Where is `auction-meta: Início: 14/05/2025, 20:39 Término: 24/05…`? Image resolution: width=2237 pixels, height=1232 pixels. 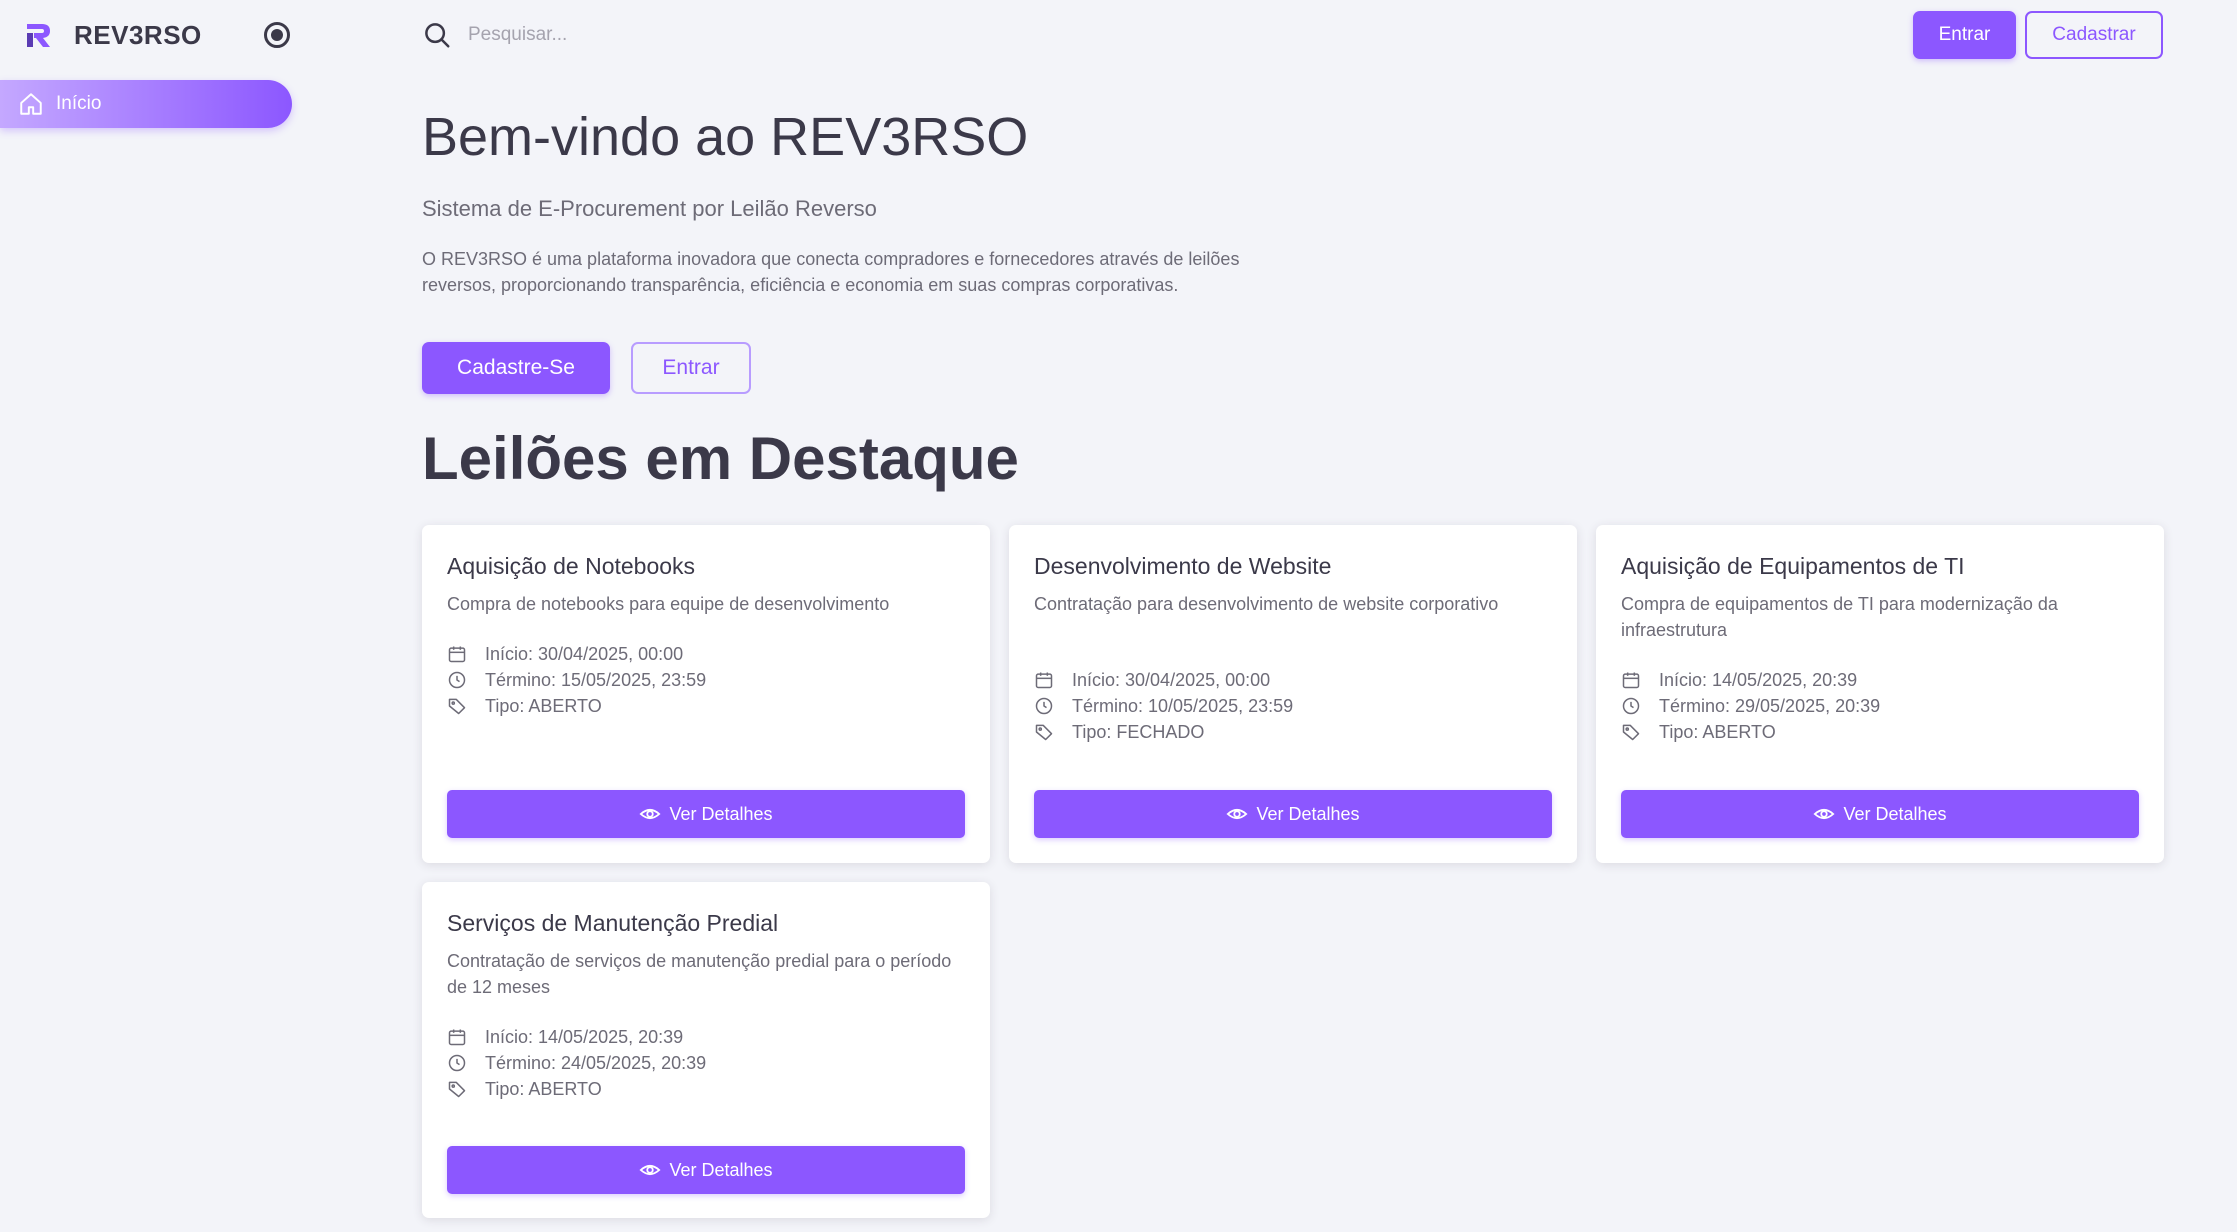
auction-meta: Início: 14/05/2025, 20:39 Término: 24/05… is located at coordinates (707, 1063).